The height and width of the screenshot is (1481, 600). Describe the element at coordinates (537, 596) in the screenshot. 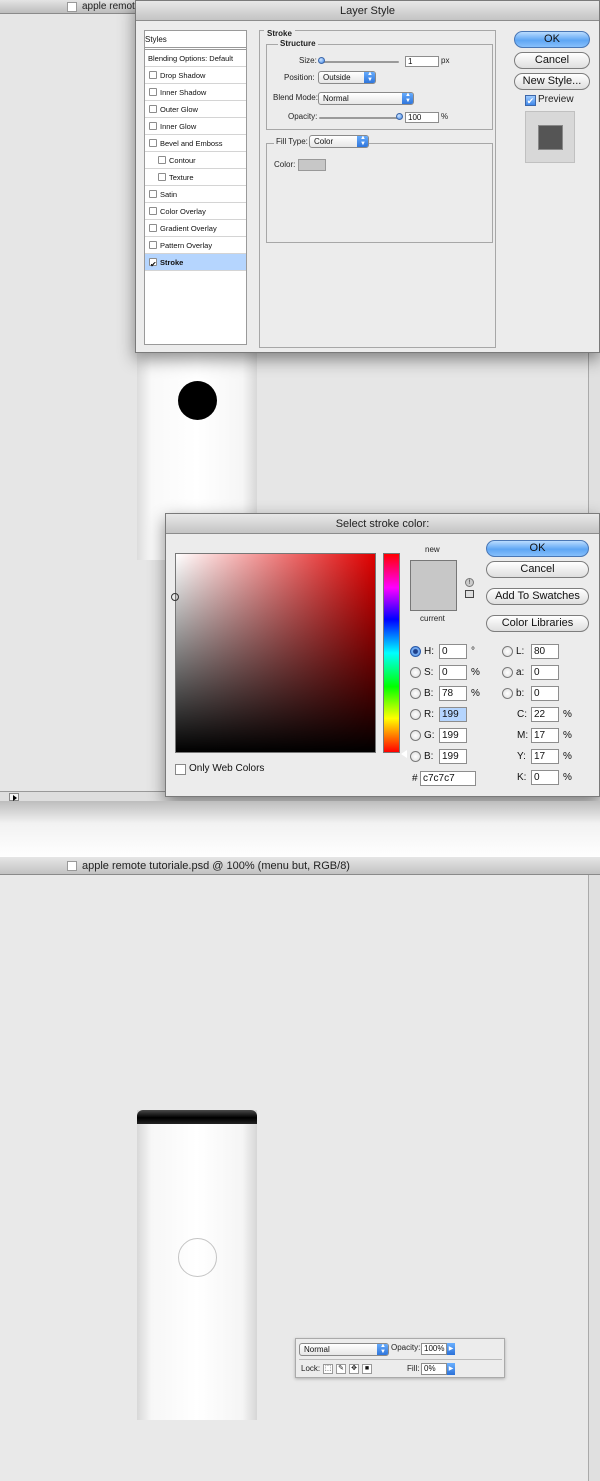

I see `add-to-swatches-button: Add To Swatches` at that location.